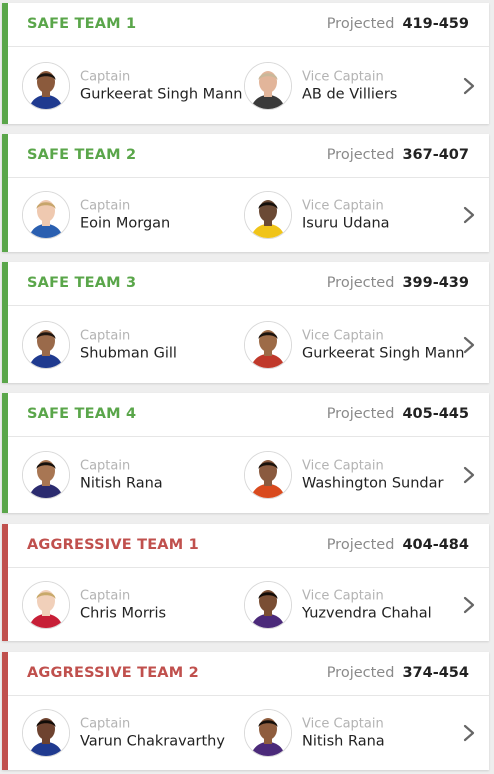 This screenshot has height=774, width=494. I want to click on vice-captain-block: Vice Captain Yuzvendra Chahal, so click(354, 604).